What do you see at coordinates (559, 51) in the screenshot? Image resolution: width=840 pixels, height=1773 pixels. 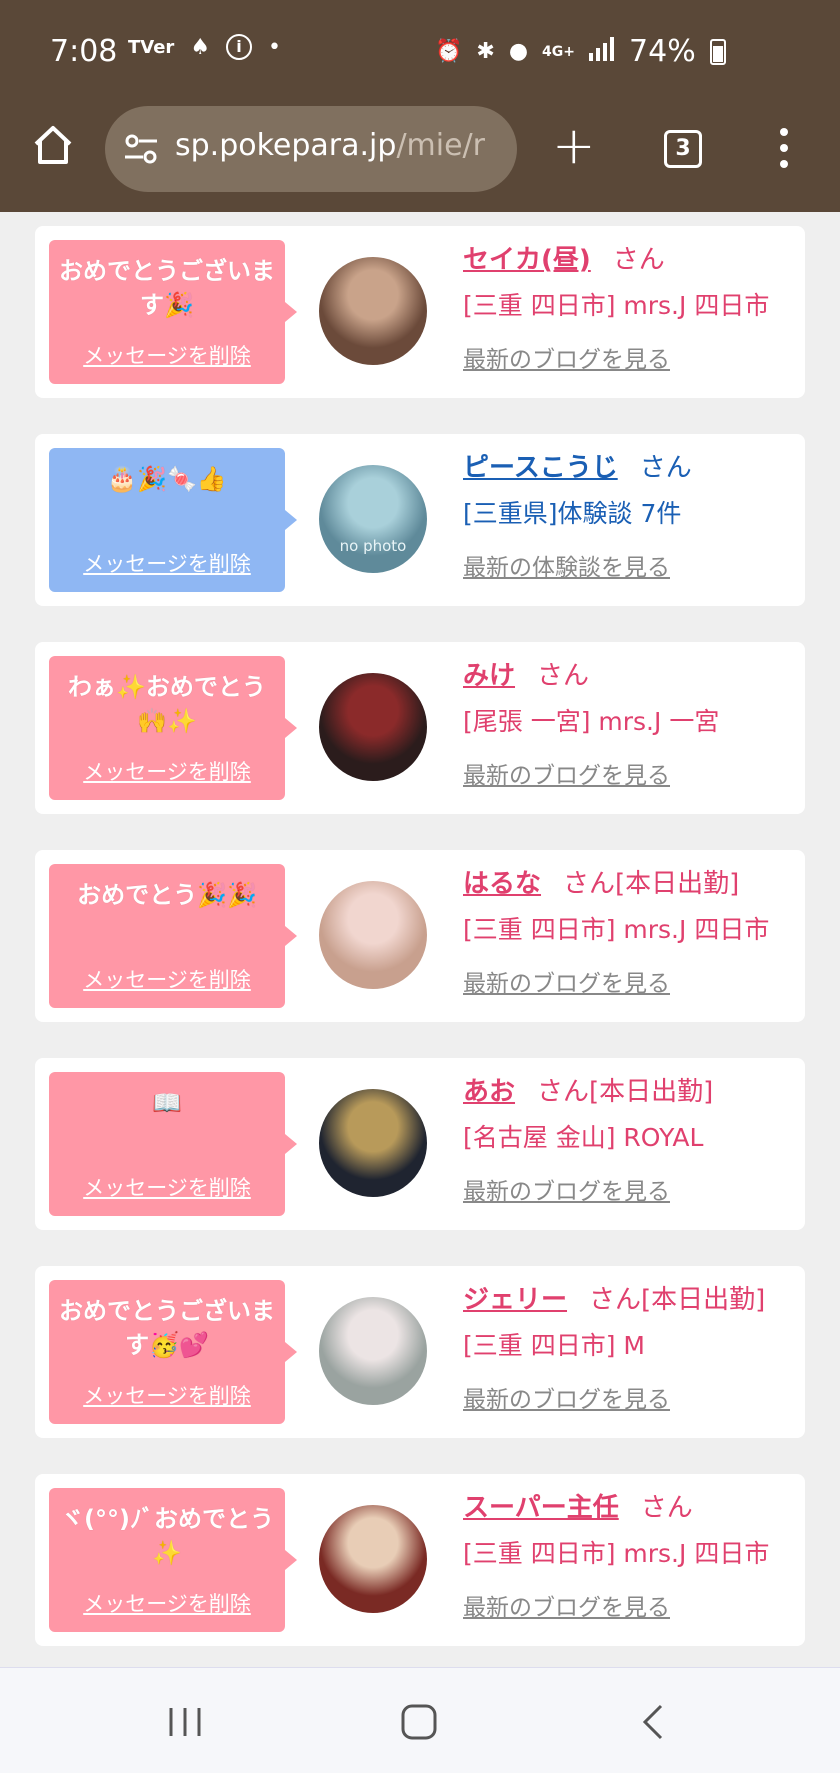 I see `network-4g-icon: 4G+` at bounding box center [559, 51].